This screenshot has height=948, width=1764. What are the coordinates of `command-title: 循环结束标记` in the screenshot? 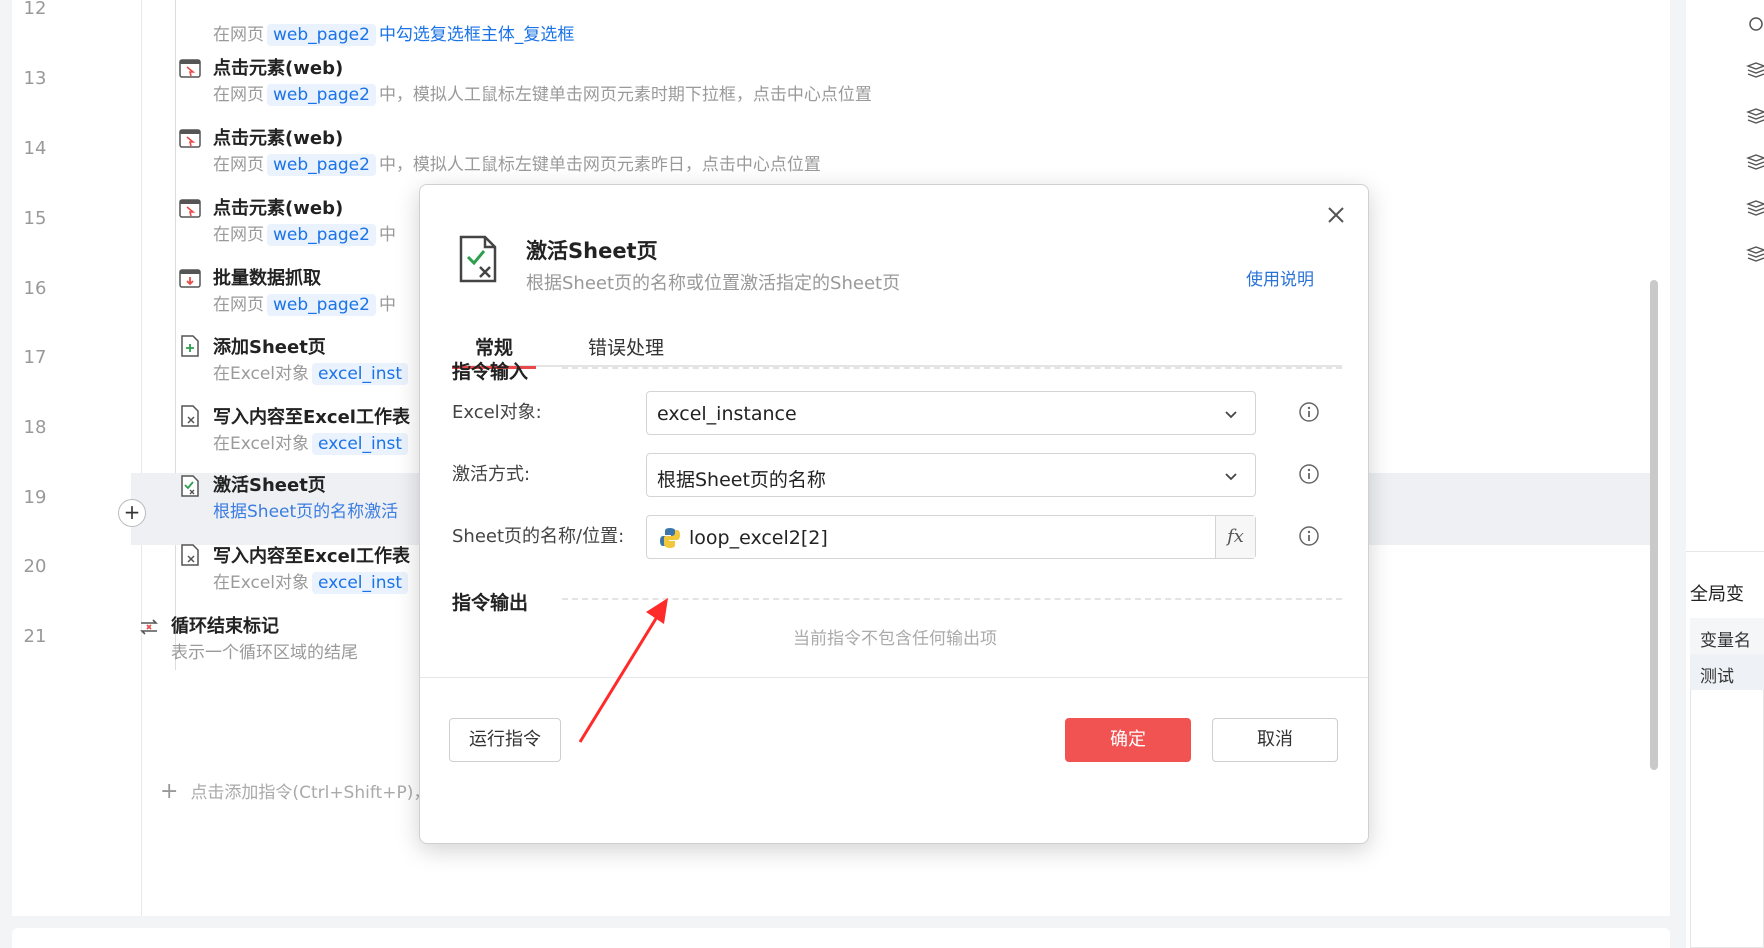 It's located at (225, 626).